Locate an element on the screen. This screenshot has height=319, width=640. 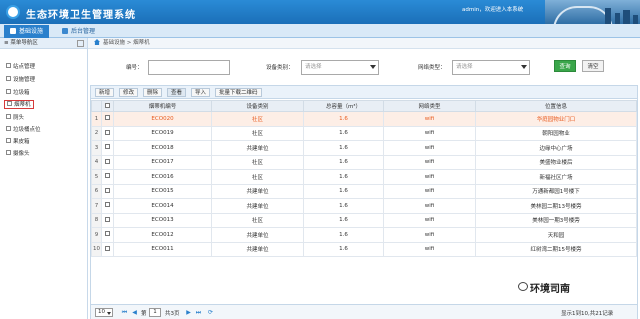
first-page-icon: ⏮ is located at coordinates (124, 312).